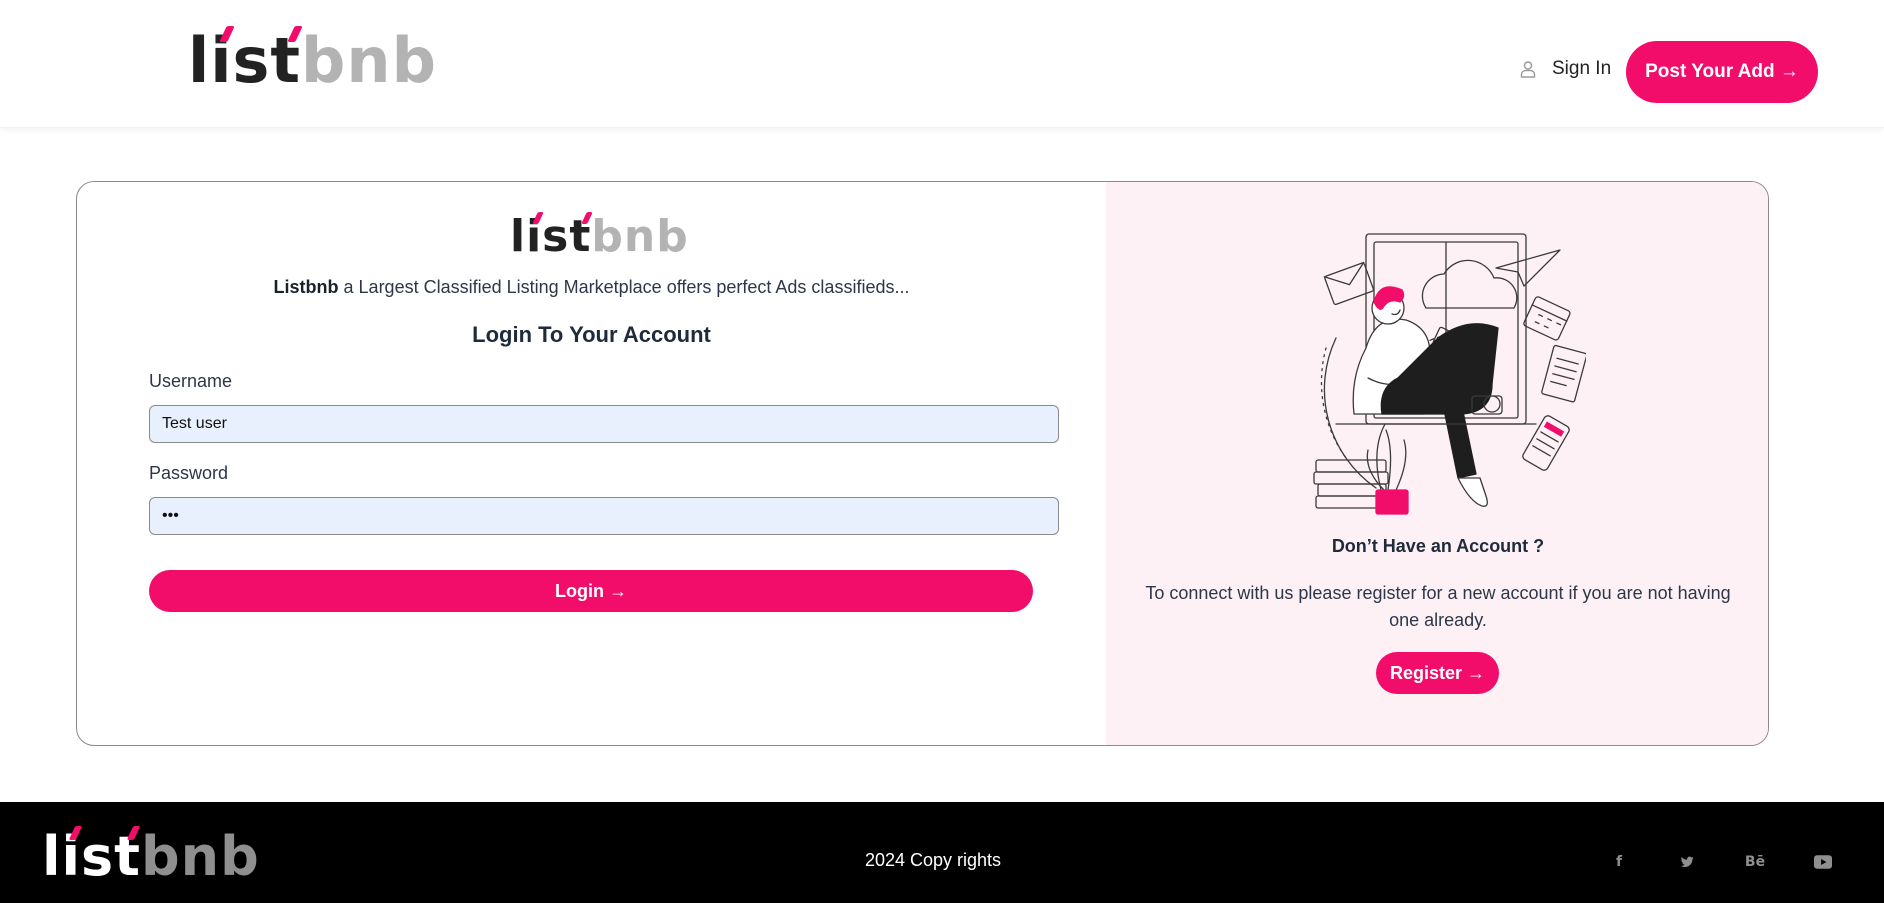 The width and height of the screenshot is (1884, 903). I want to click on user-icon, so click(1528, 69).